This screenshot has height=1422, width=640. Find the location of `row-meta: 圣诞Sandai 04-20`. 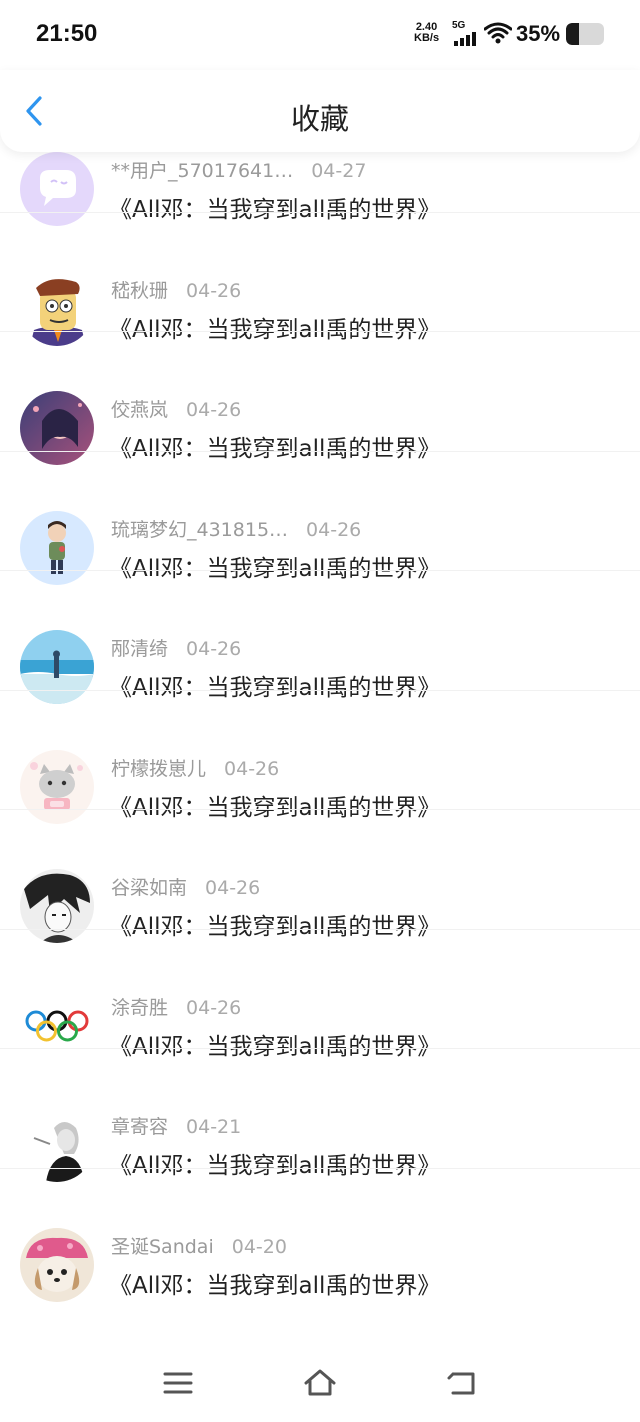

row-meta: 圣诞Sandai 04-20 is located at coordinates (199, 1245).